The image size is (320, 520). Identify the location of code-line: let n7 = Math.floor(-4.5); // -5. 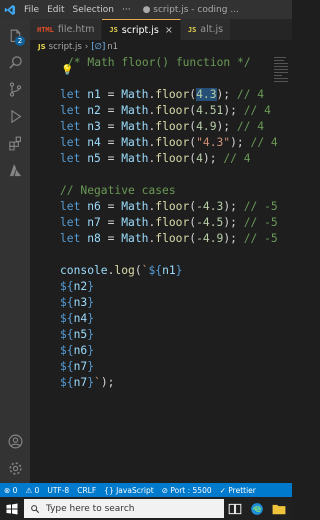
(169, 223).